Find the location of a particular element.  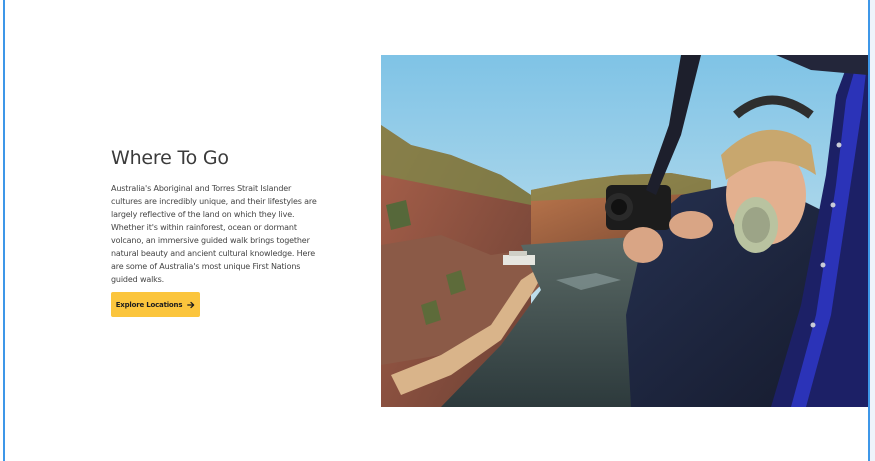

explore-locations-label: Explore Locations is located at coordinates (149, 304).